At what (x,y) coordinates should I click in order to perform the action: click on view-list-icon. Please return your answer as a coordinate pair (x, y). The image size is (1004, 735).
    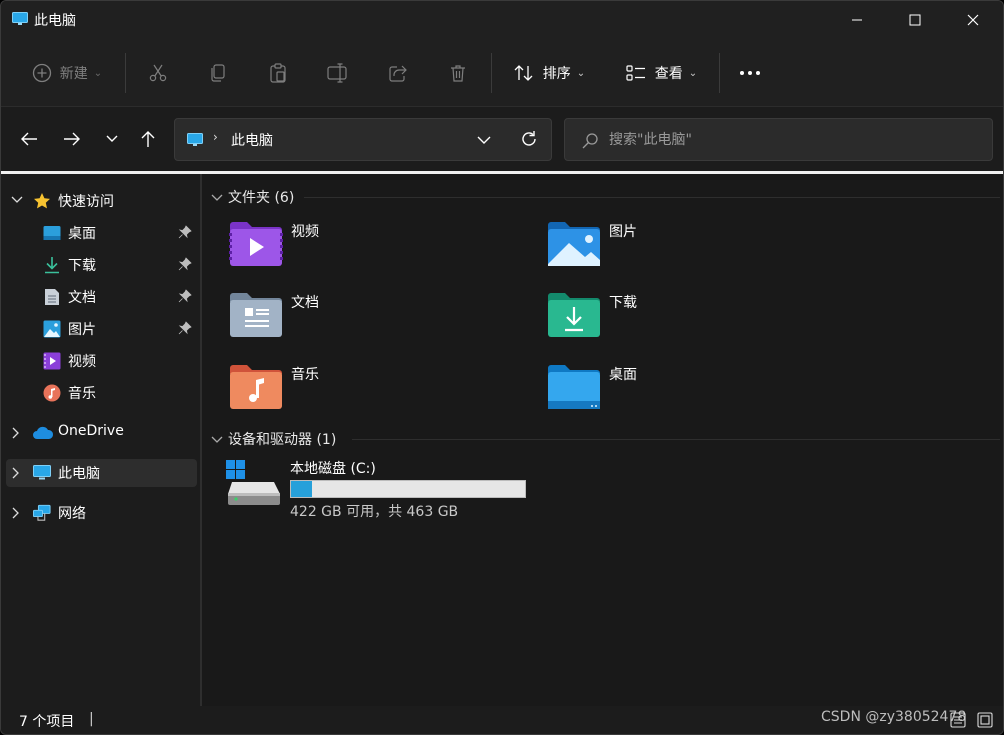
    Looking at the image, I should click on (635, 73).